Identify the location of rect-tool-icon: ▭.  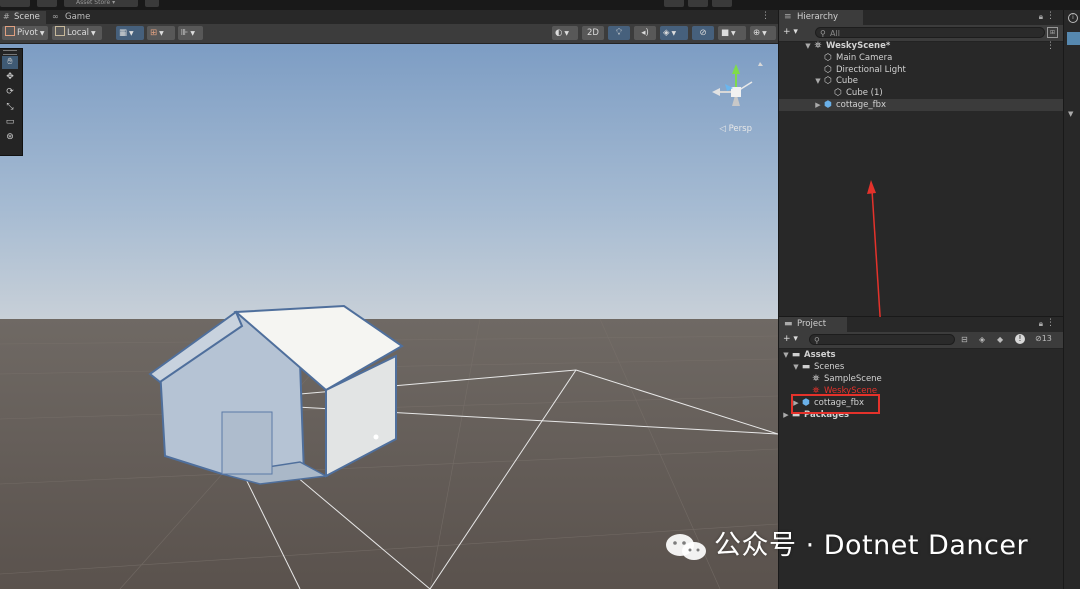
(10, 122).